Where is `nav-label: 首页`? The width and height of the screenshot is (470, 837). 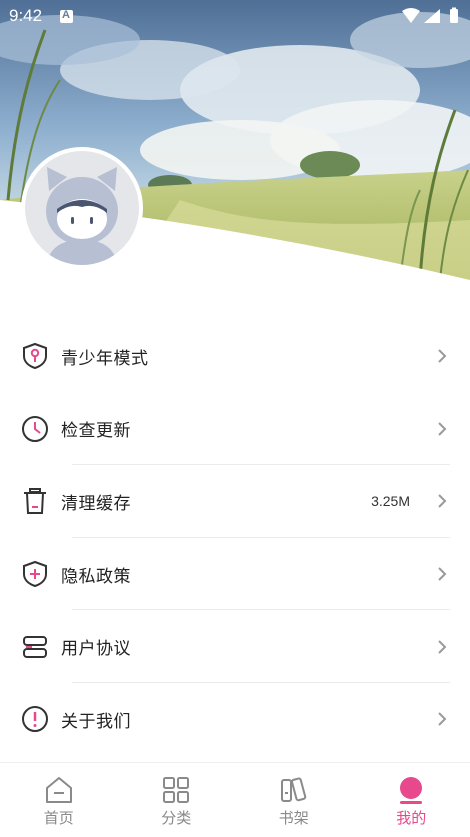 nav-label: 首页 is located at coordinates (58, 818).